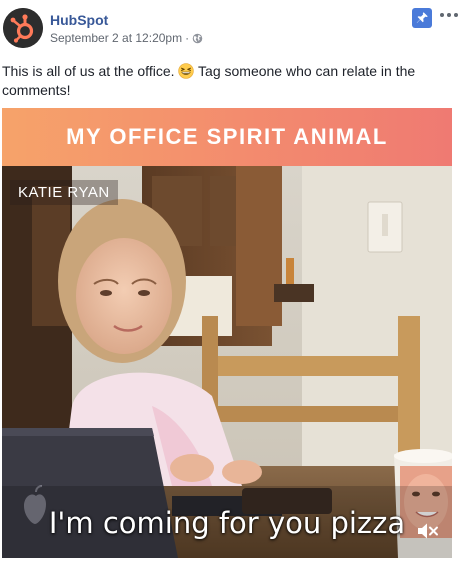 Image resolution: width=466 pixels, height=568 pixels. I want to click on more-options-icon, so click(449, 15).